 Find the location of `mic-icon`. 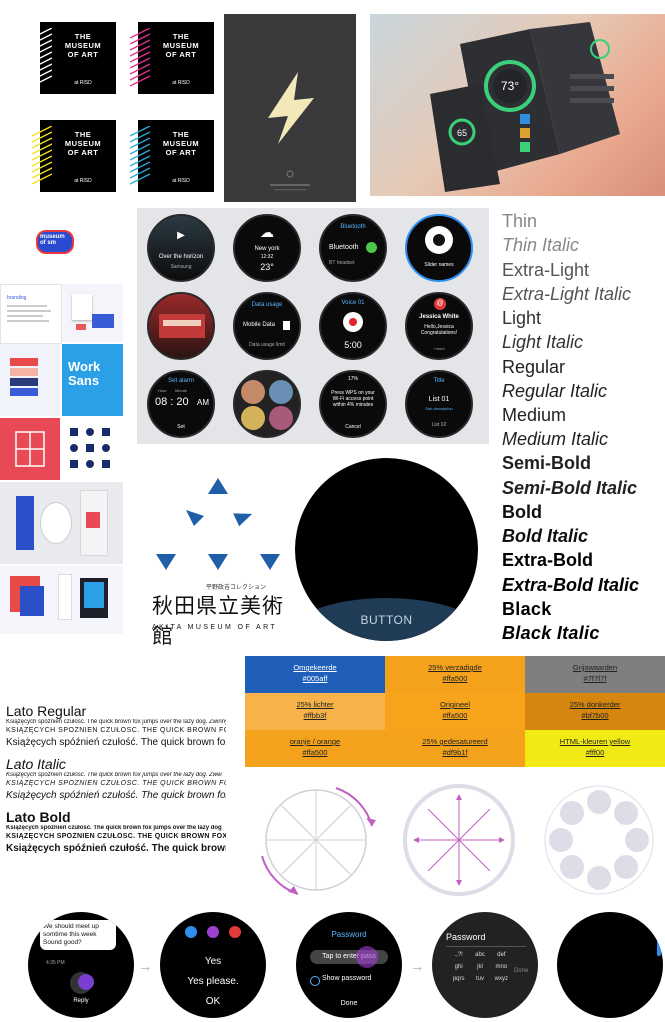

mic-icon is located at coordinates (191, 932).